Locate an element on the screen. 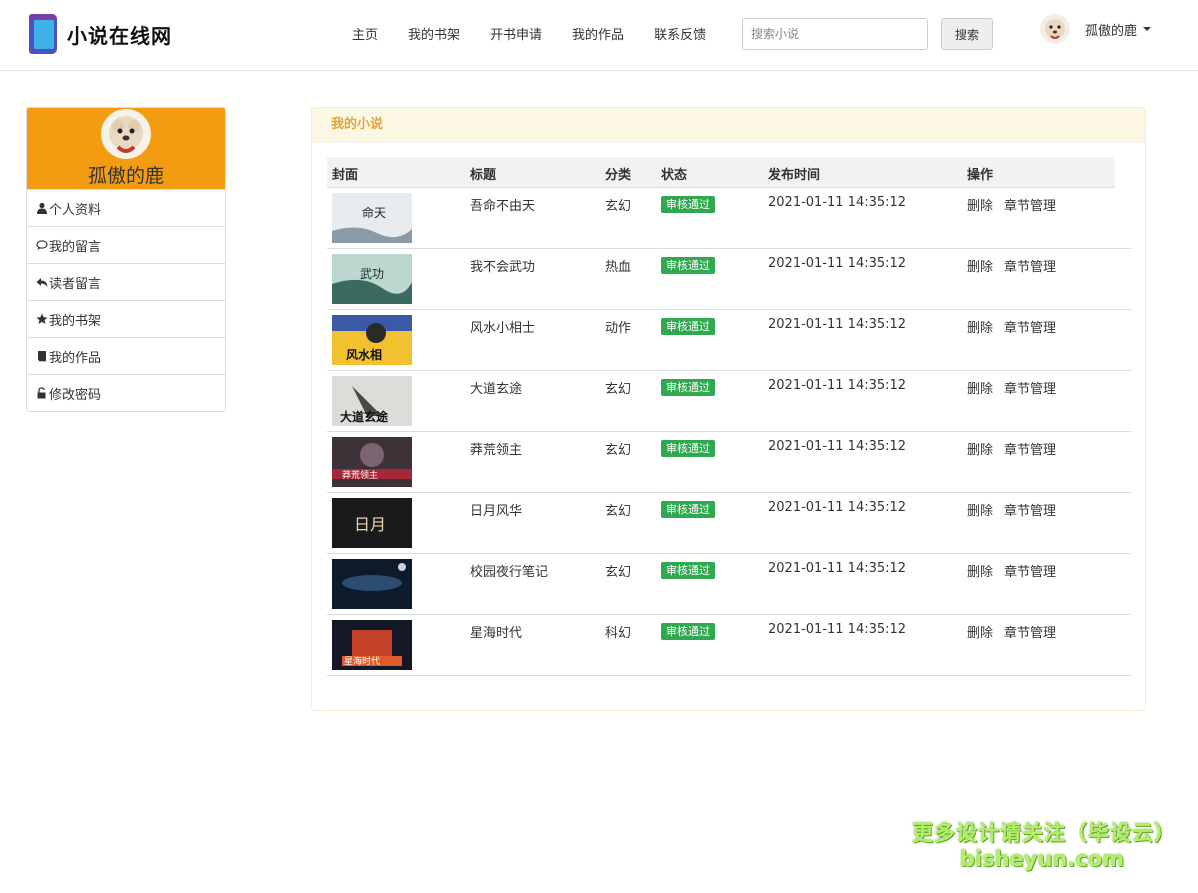 This screenshot has width=1198, height=893. sidebar-item-profile: 个人资料 is located at coordinates (126, 207).